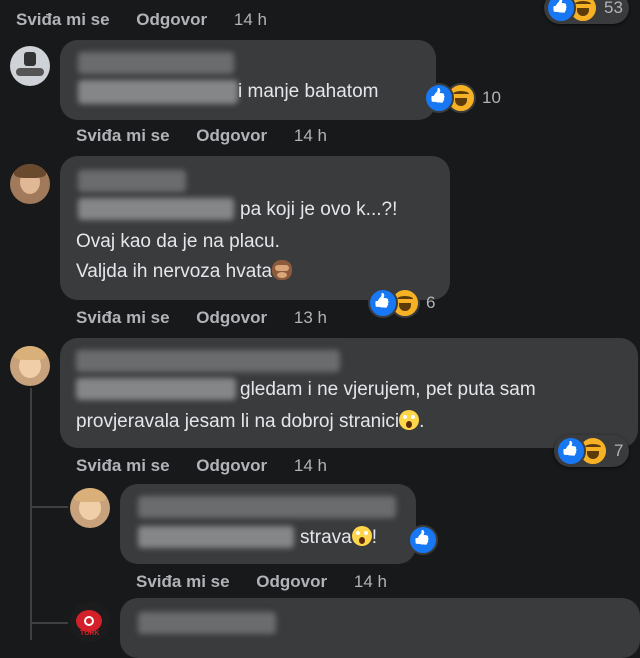  Describe the element at coordinates (319, 209) in the screenshot. I see `comment-text-line: pa koji je ovo k...?!` at that location.